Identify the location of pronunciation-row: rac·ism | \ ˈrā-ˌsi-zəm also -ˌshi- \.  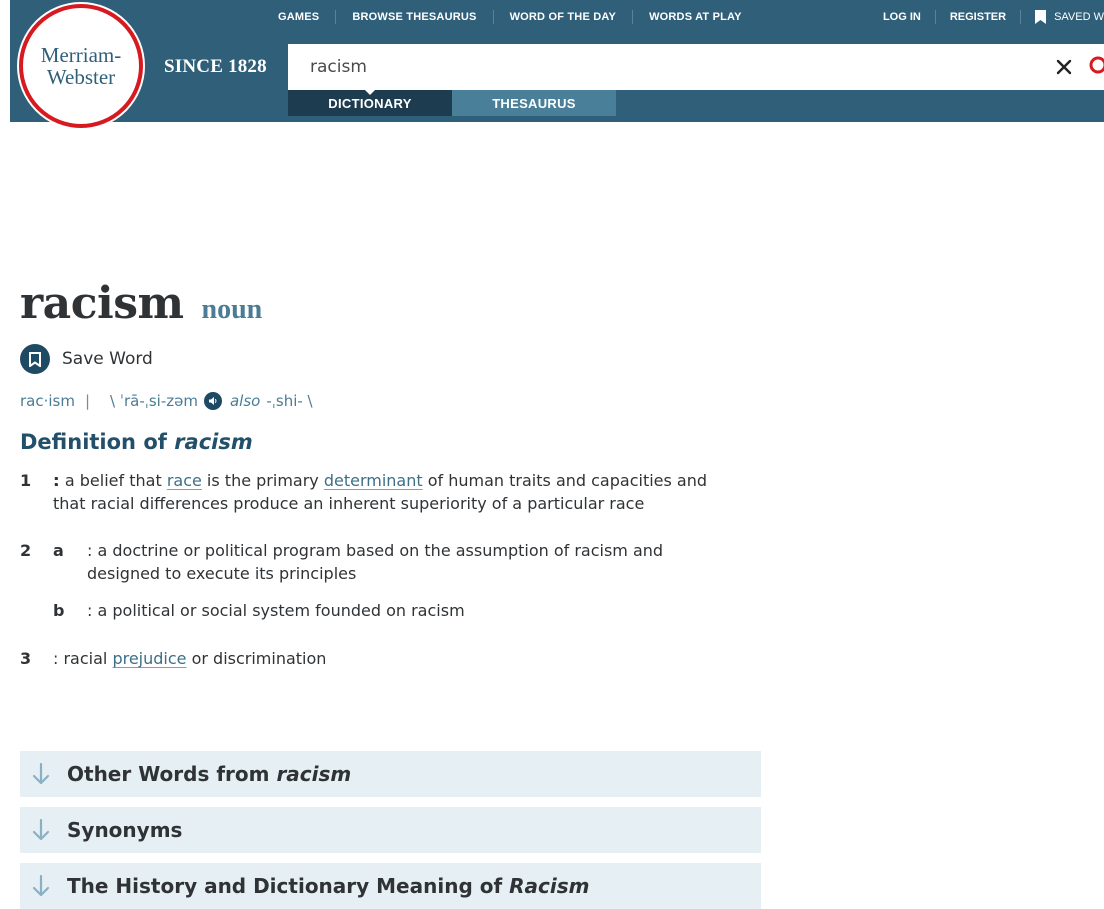
(166, 401).